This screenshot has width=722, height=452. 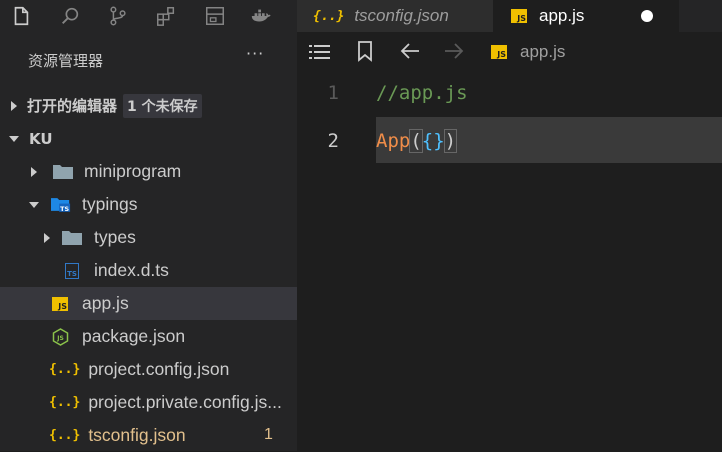 What do you see at coordinates (70, 16) in the screenshot?
I see `search-icon` at bounding box center [70, 16].